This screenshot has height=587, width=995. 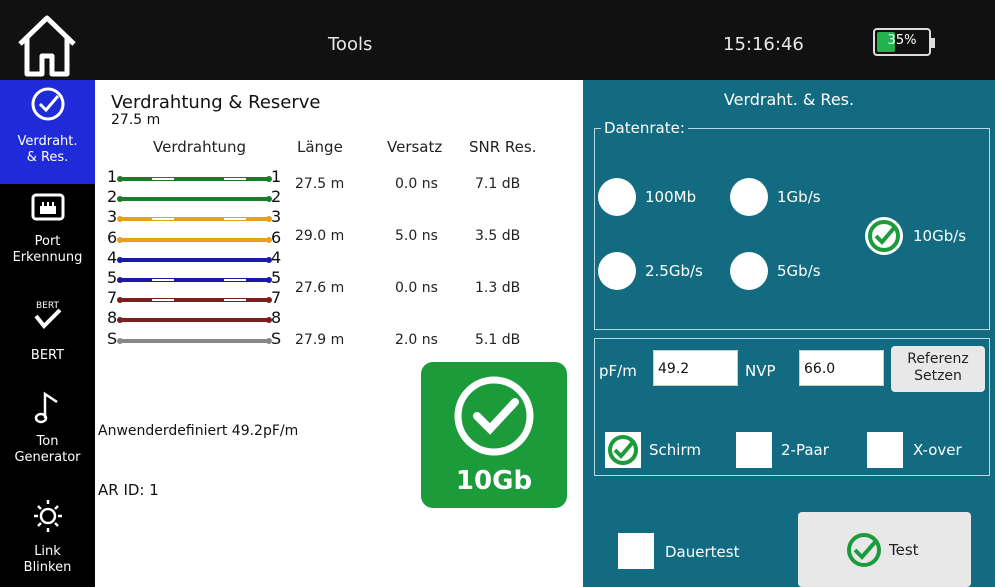 What do you see at coordinates (276, 176) in the screenshot?
I see `pin-right: 1` at bounding box center [276, 176].